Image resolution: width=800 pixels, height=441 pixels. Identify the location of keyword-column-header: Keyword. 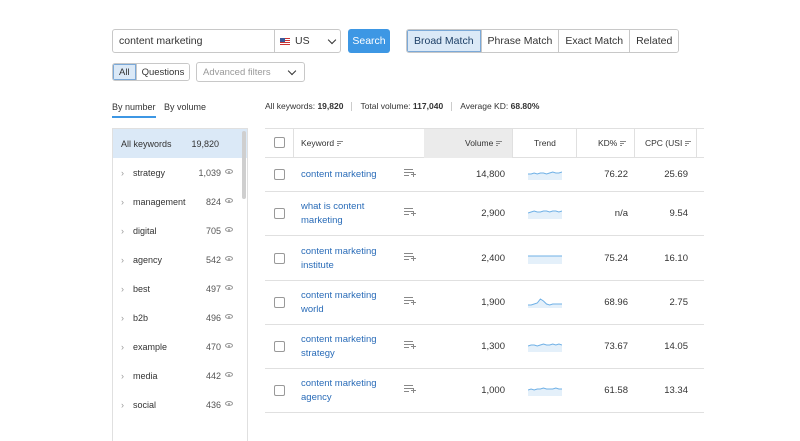
(322, 143).